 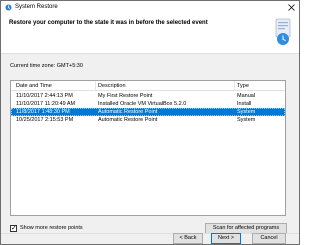 I want to click on row-date: 11/10/2017 11:20:49 AM, so click(x=46, y=104).